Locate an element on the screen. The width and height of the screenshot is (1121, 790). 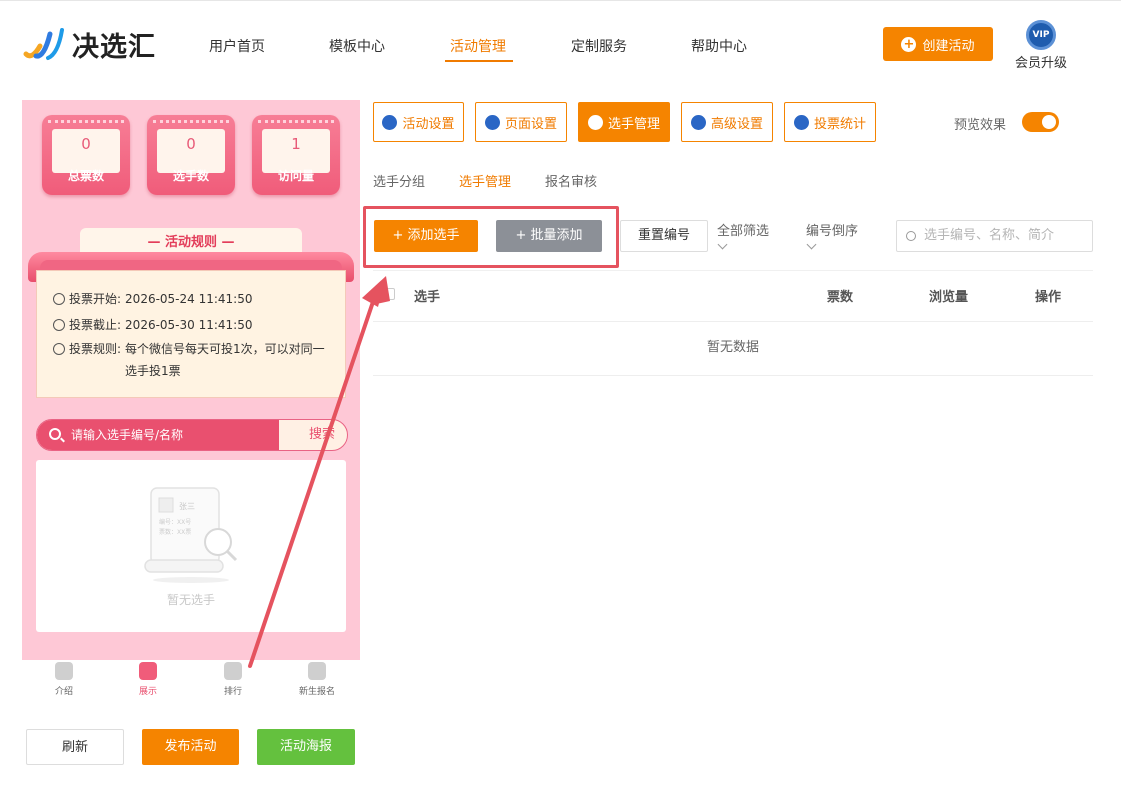
annotation-arrow is located at coordinates (319, 472).